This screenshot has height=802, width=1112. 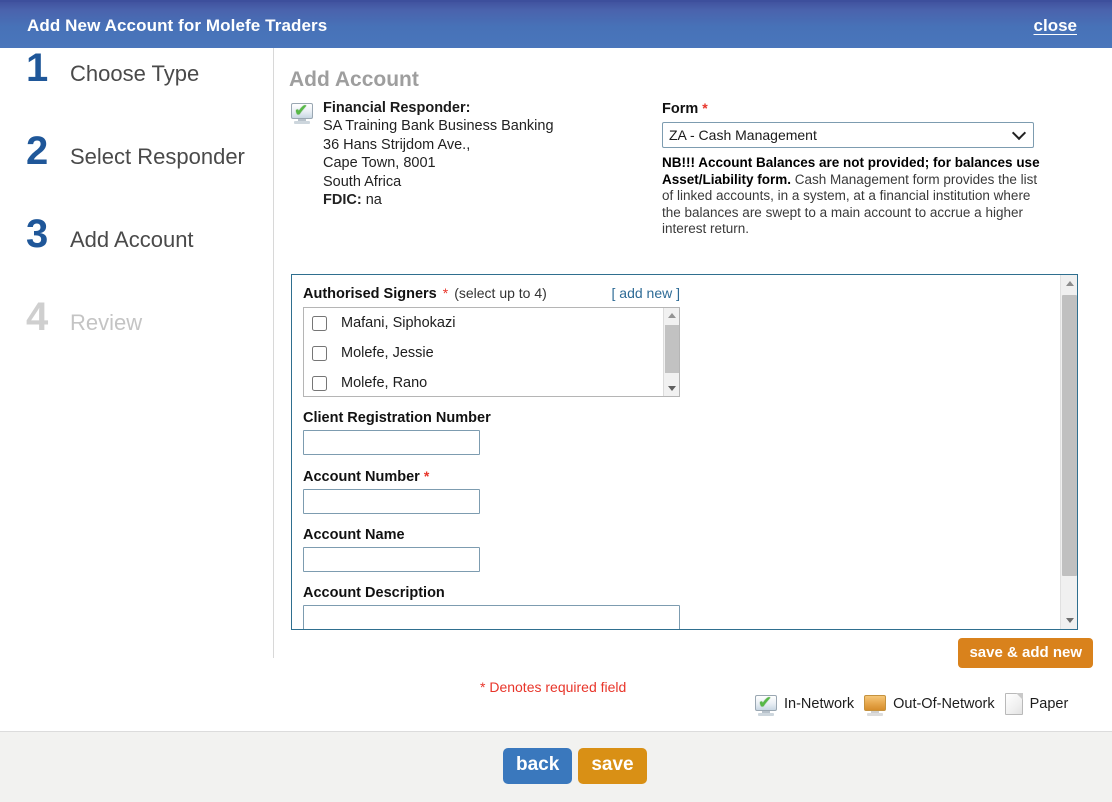 I want to click on panel-scrollbar, so click(x=1068, y=452).